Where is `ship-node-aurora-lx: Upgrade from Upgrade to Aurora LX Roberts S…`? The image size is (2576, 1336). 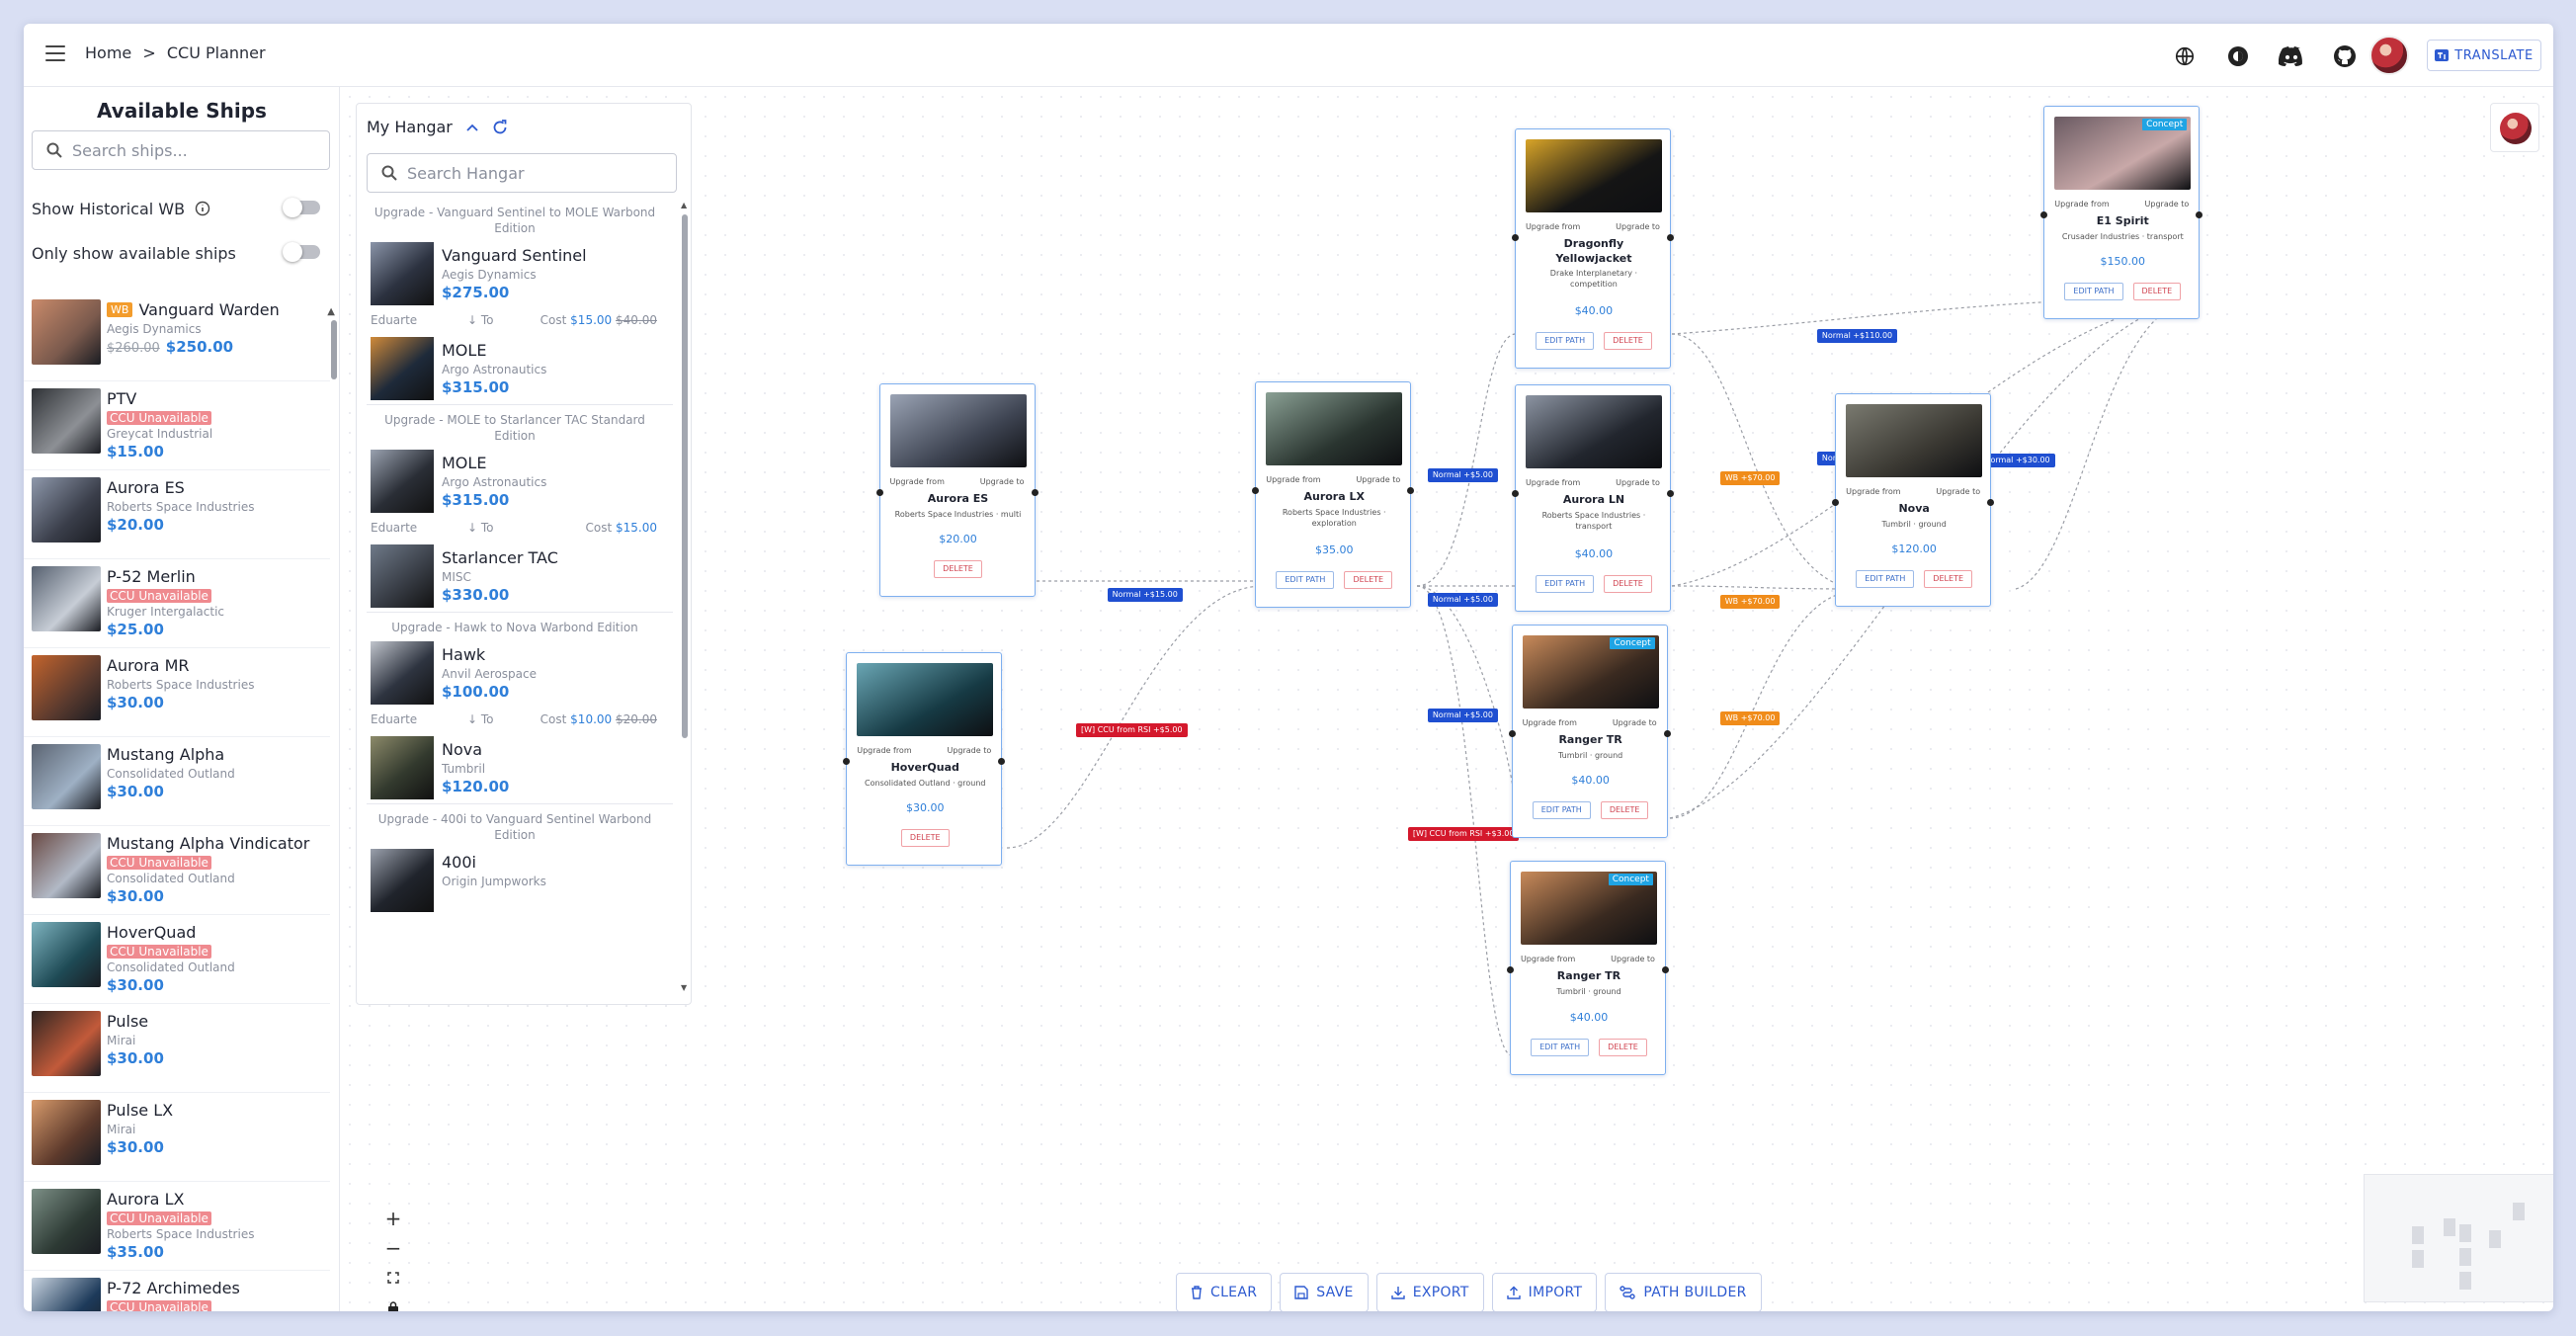
ship-node-aurora-lx: Upgrade from Upgrade to Aurora LX Roberts S… is located at coordinates (1333, 495).